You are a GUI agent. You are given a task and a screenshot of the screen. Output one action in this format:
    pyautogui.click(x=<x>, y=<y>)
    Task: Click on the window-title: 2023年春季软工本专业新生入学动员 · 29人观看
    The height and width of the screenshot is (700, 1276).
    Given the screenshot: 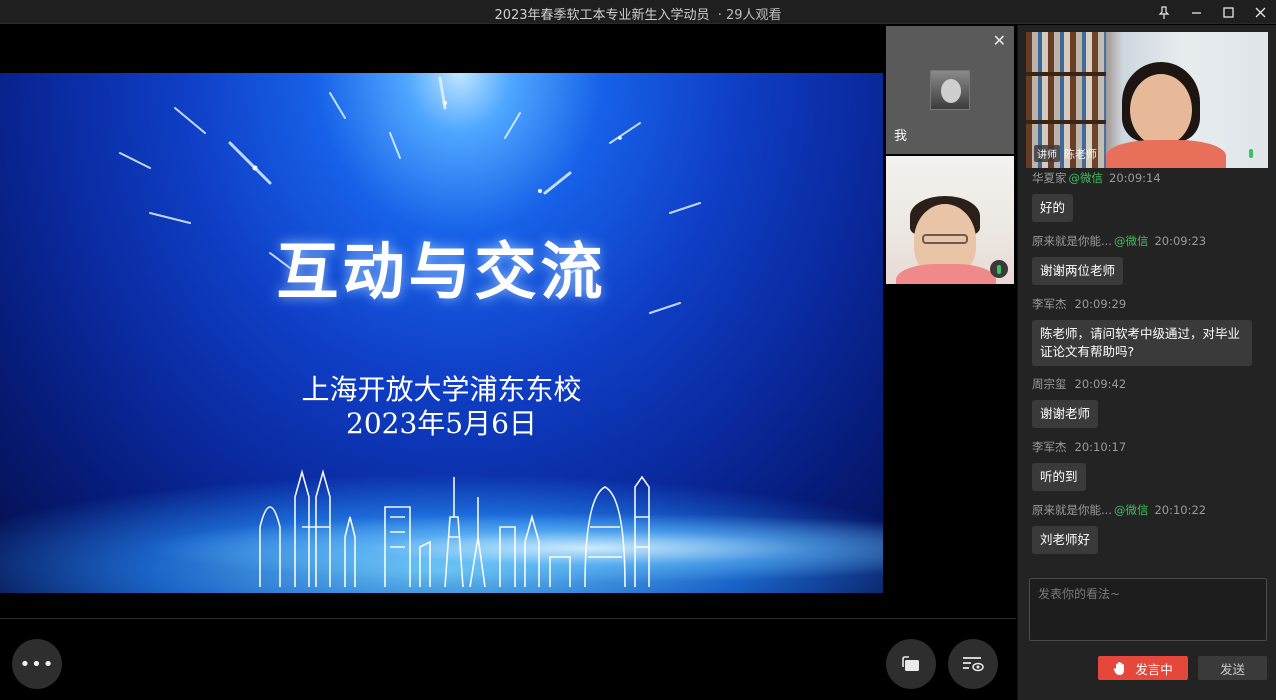 What is the action you would take?
    pyautogui.click(x=638, y=13)
    